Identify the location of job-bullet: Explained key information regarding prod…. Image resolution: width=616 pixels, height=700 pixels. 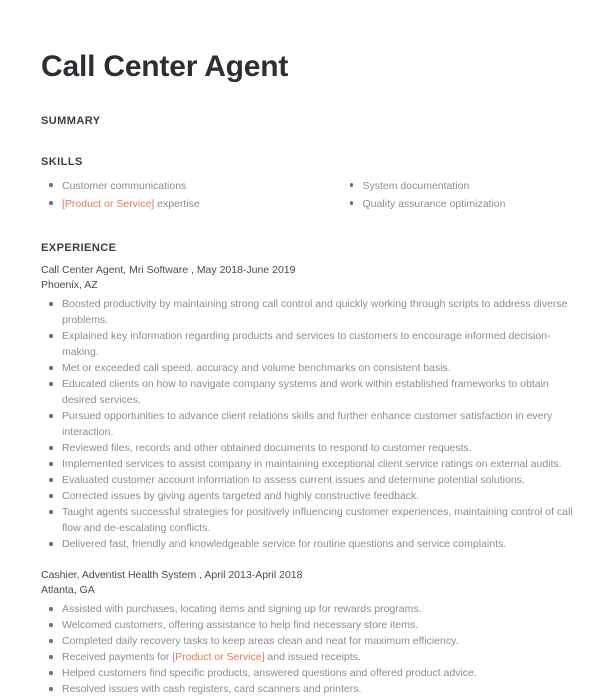
(308, 344).